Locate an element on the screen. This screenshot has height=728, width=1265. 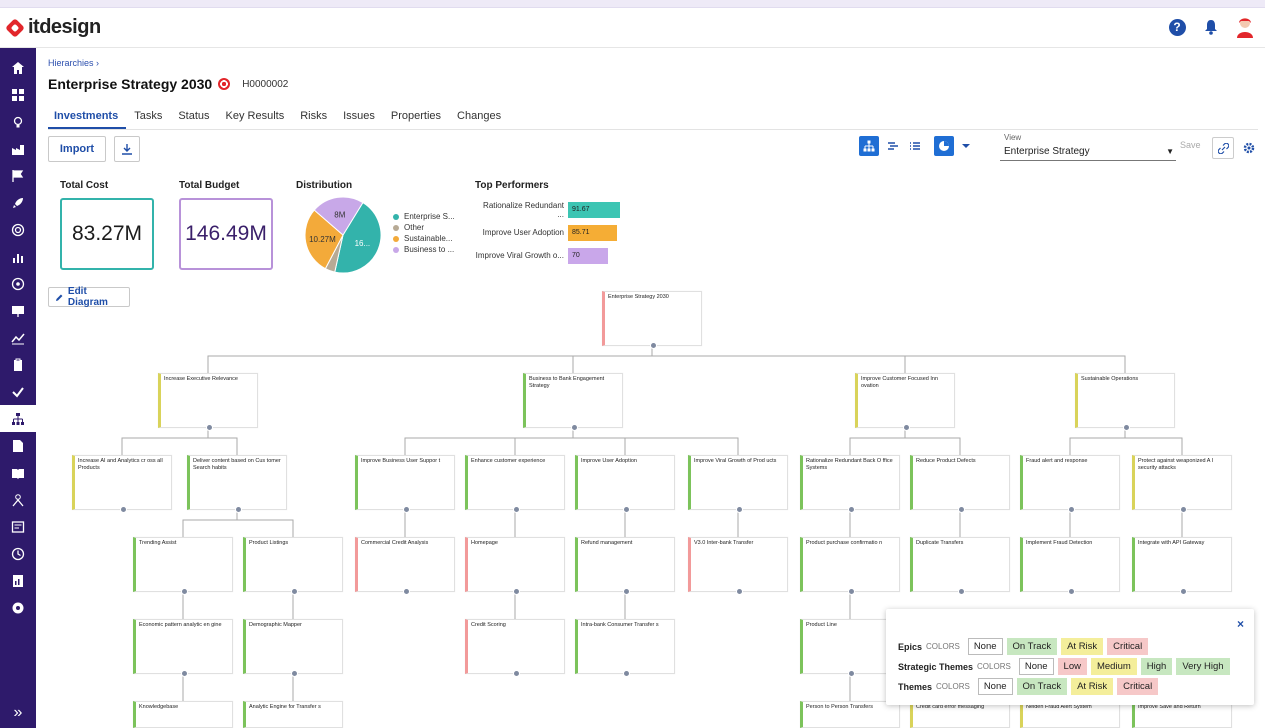
hierarchy-card: Product Listings is located at coordinates (293, 566).